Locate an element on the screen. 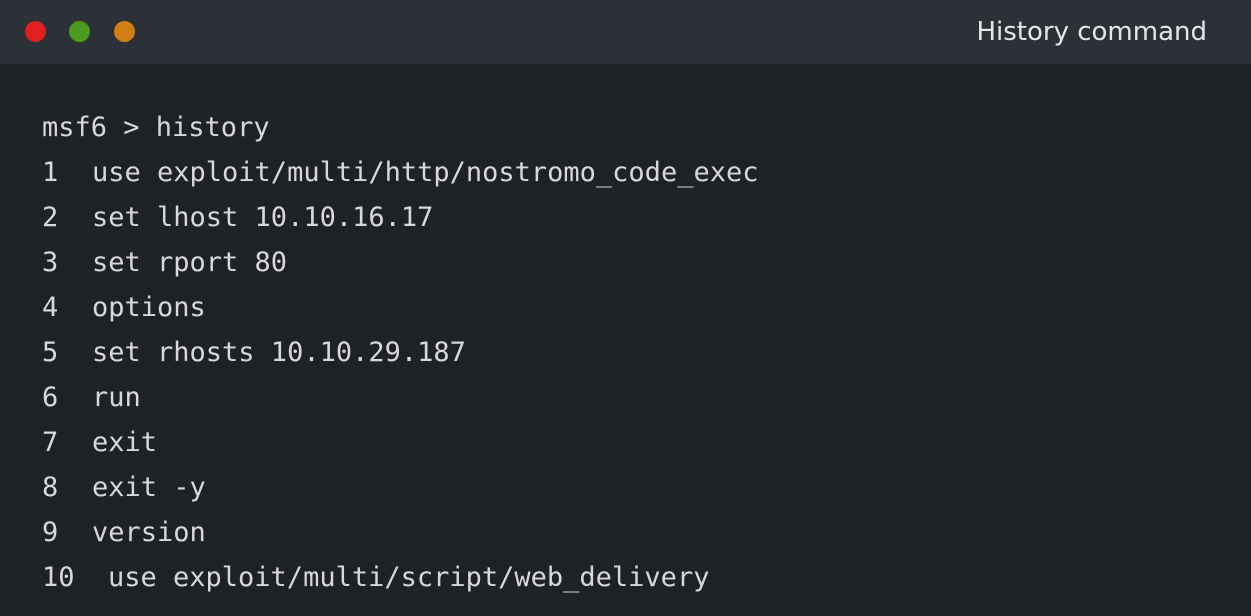 The height and width of the screenshot is (616, 1251). history-entry: 2 set lhost 10.10.16.17 is located at coordinates (632, 222).